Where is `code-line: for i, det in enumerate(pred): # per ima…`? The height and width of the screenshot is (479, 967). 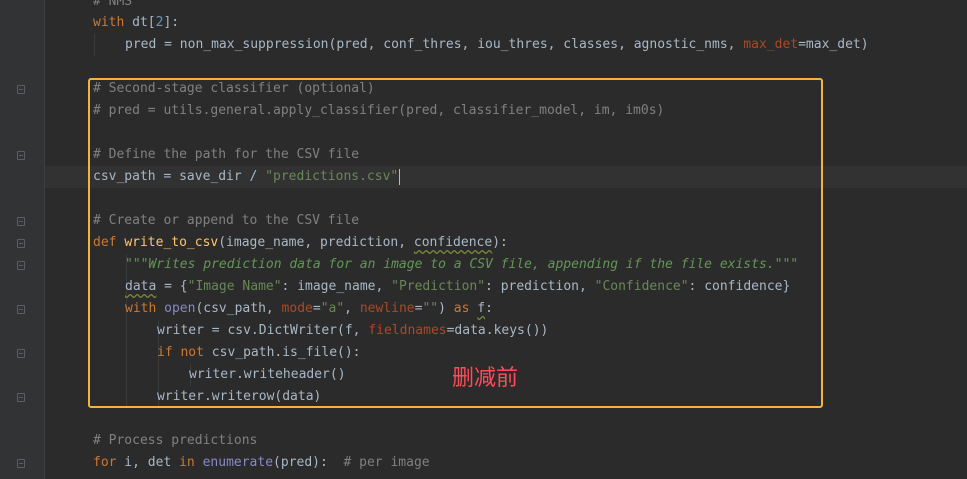
code-line: for i, det in enumerate(pred): # per ima… is located at coordinates (261, 462).